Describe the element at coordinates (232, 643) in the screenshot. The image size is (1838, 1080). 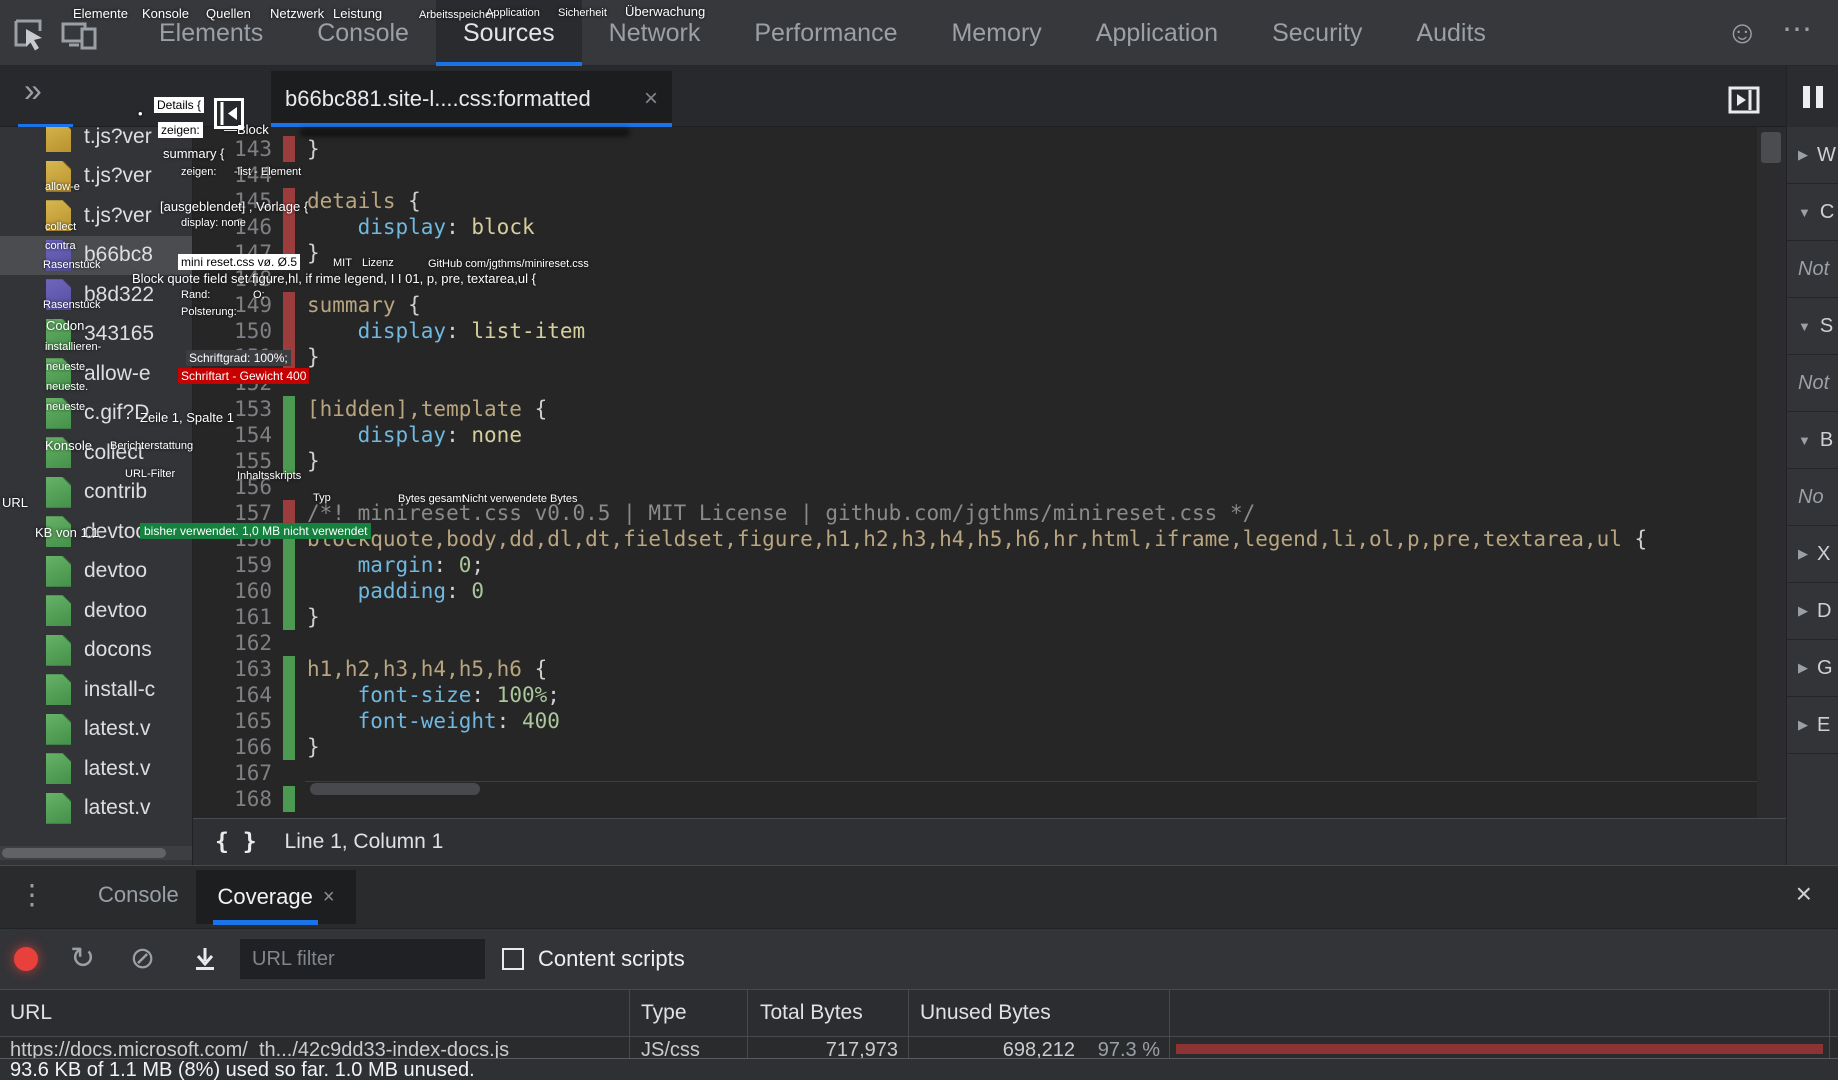
I see `line-number: 162` at that location.